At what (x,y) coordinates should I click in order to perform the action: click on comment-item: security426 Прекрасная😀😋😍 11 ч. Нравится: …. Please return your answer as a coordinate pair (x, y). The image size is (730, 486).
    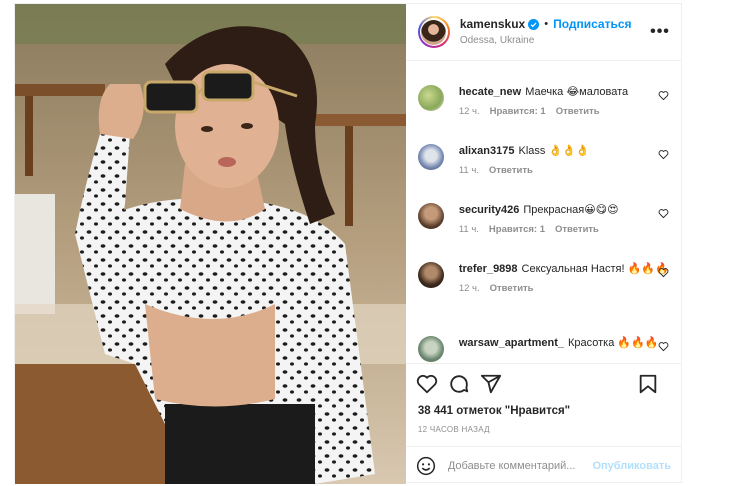
    Looking at the image, I should click on (543, 220).